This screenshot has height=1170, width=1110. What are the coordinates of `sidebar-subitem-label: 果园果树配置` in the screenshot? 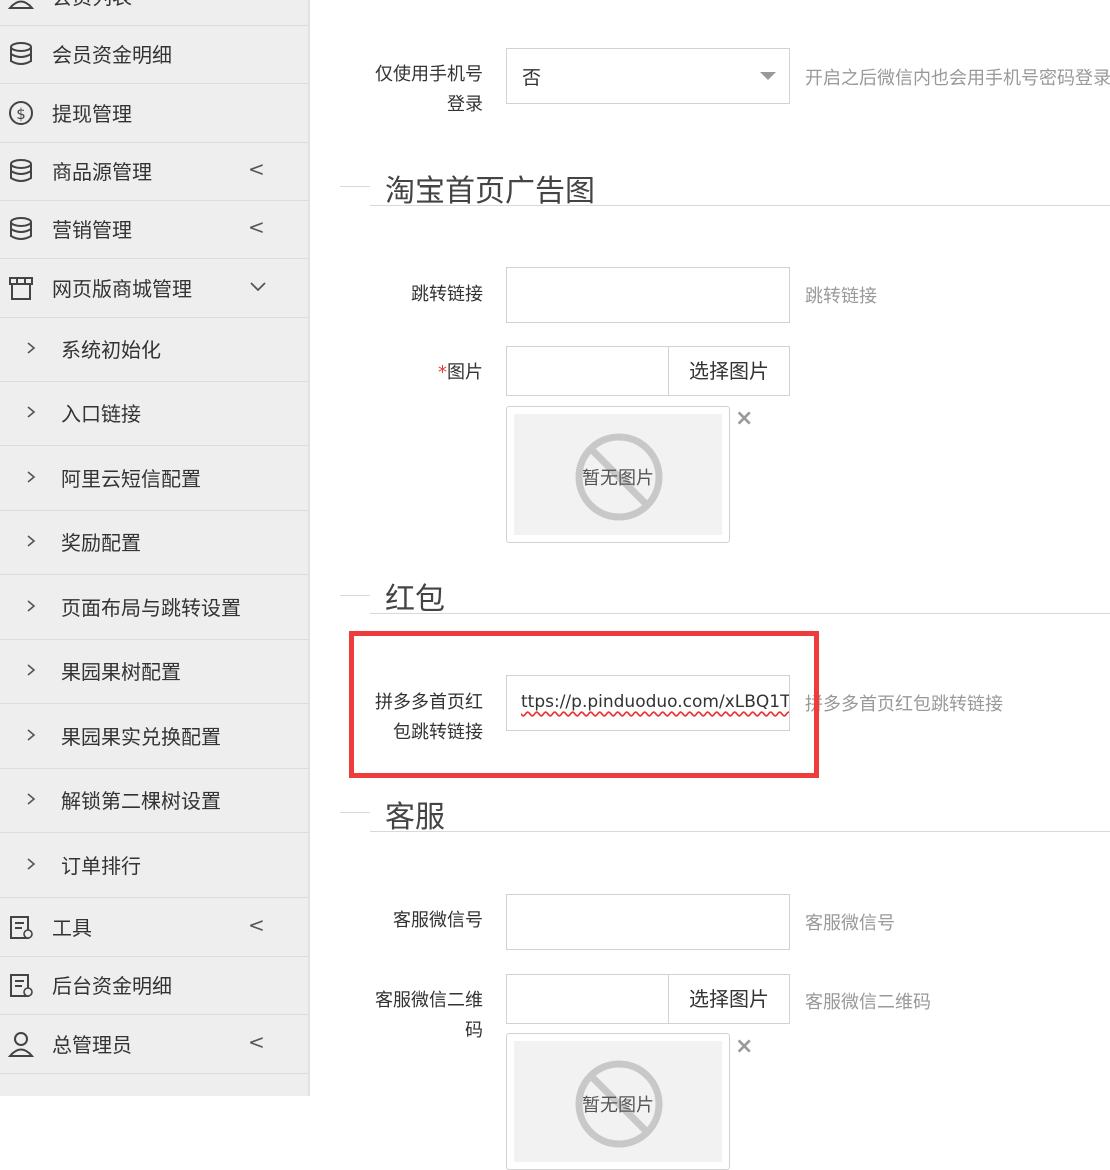 It's located at (121, 672).